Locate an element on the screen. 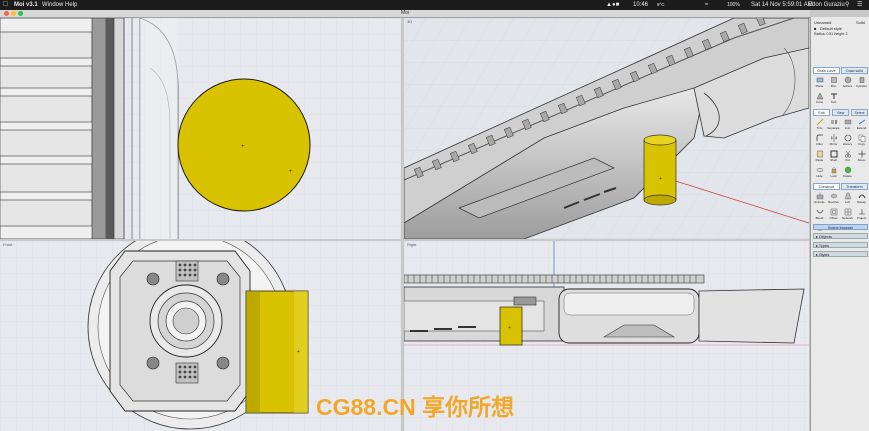  cmd-box: Box is located at coordinates (833, 83).